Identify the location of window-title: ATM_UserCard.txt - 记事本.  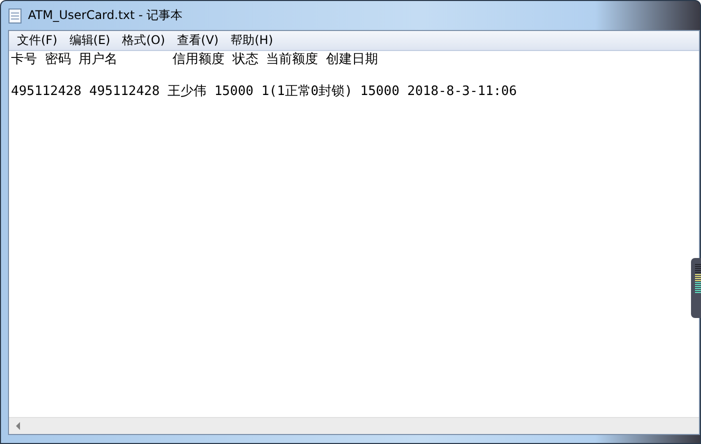
(105, 15).